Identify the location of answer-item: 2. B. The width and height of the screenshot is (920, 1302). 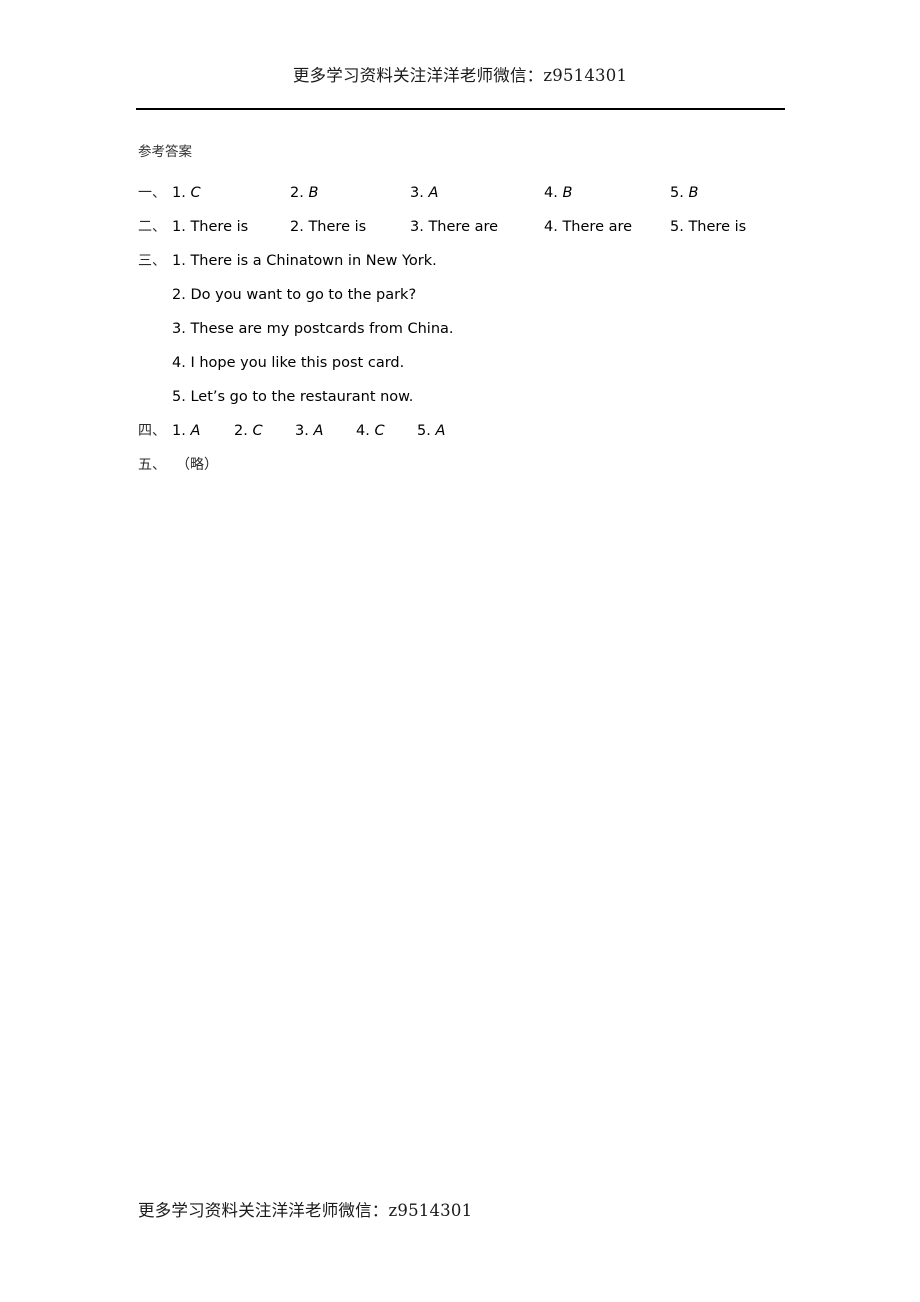
(304, 193).